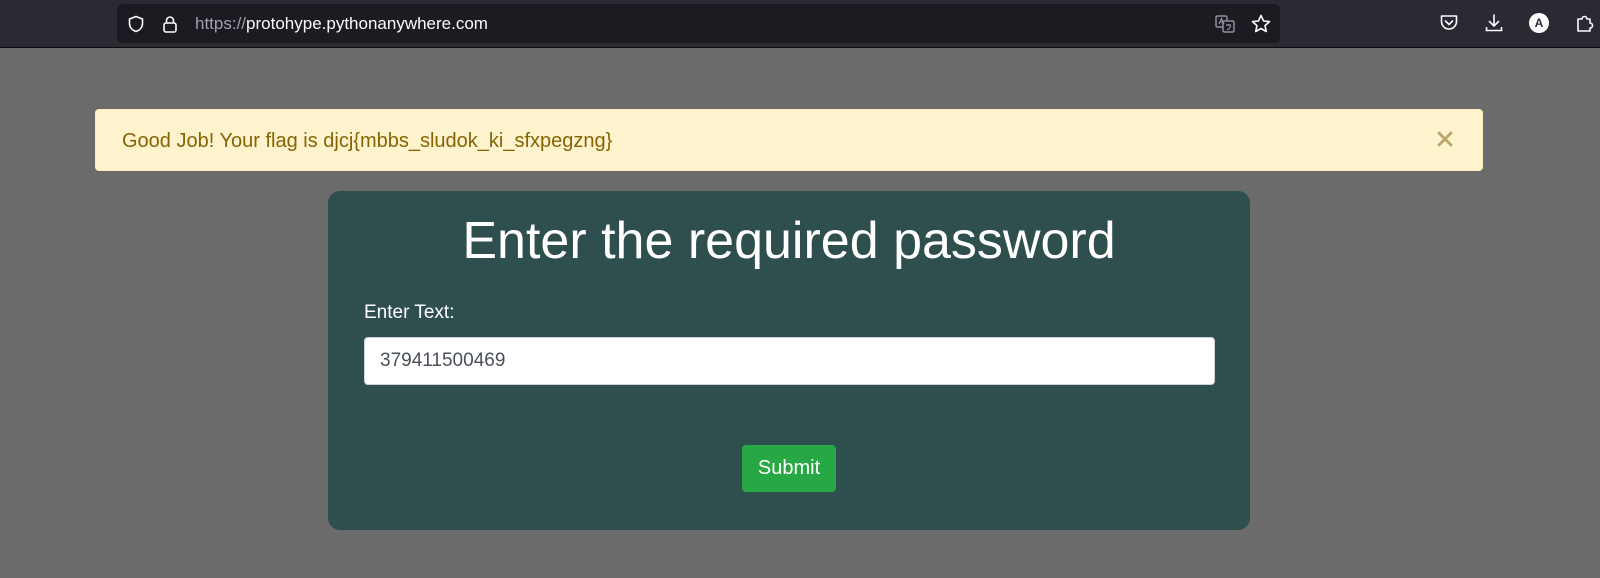 This screenshot has width=1600, height=578. I want to click on page-title: Enter the required password, so click(789, 241).